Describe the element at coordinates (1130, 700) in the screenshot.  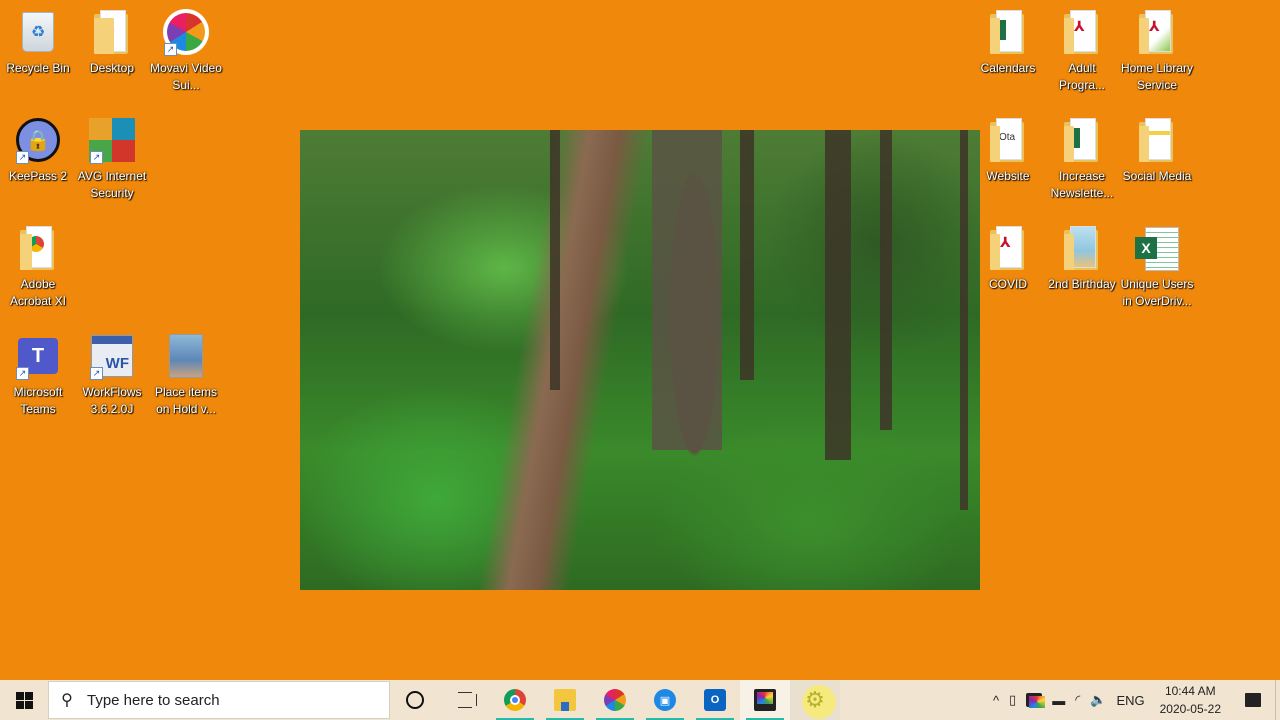
I see `language-indicator: ENG` at that location.